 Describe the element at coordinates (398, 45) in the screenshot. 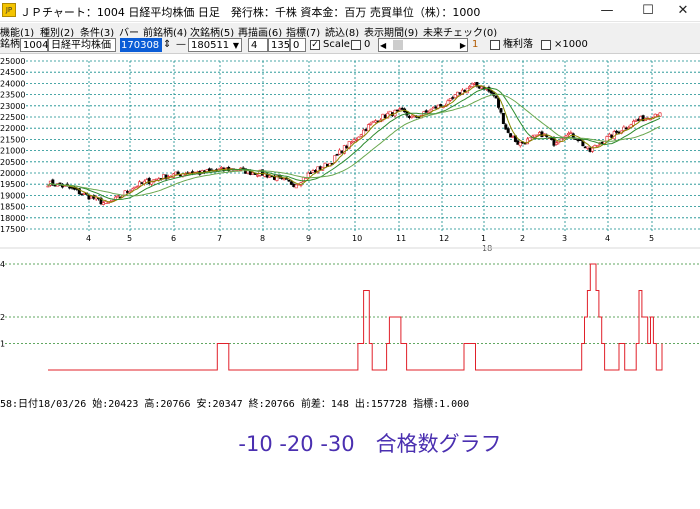

I see `scroll-thumb` at that location.